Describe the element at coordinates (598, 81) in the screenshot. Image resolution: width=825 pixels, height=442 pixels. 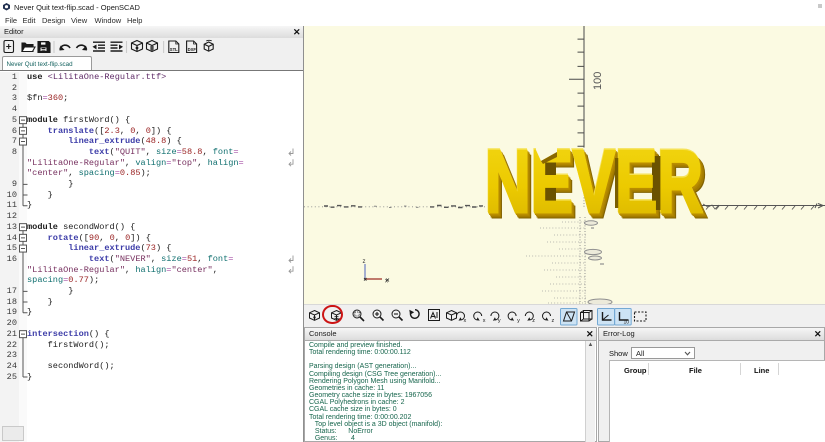
I see `svg-text: 100` at that location.